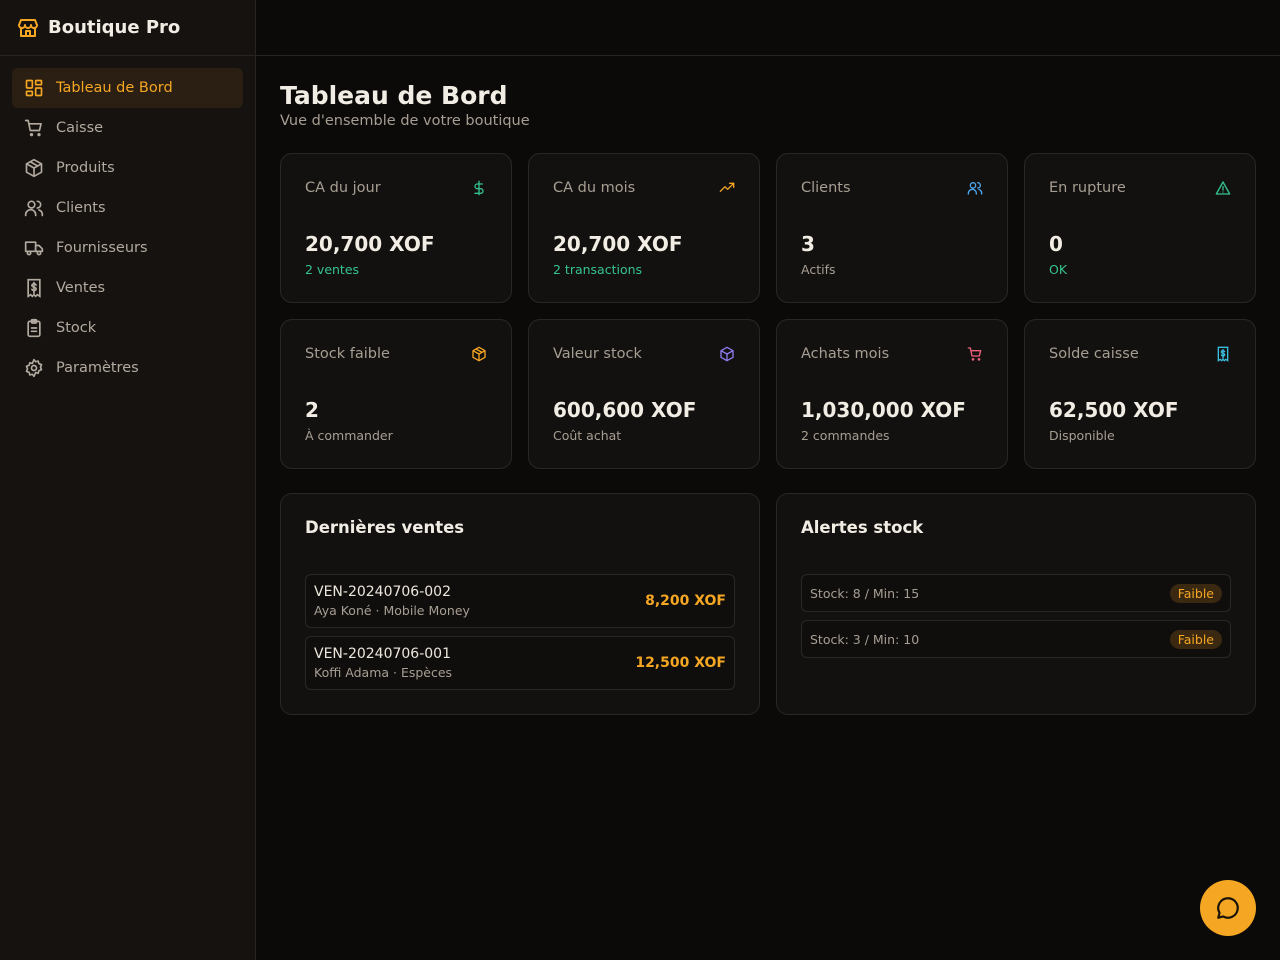 This screenshot has height=960, width=1280. Describe the element at coordinates (81, 208) in the screenshot. I see `sidebar-item-label: Clients` at that location.